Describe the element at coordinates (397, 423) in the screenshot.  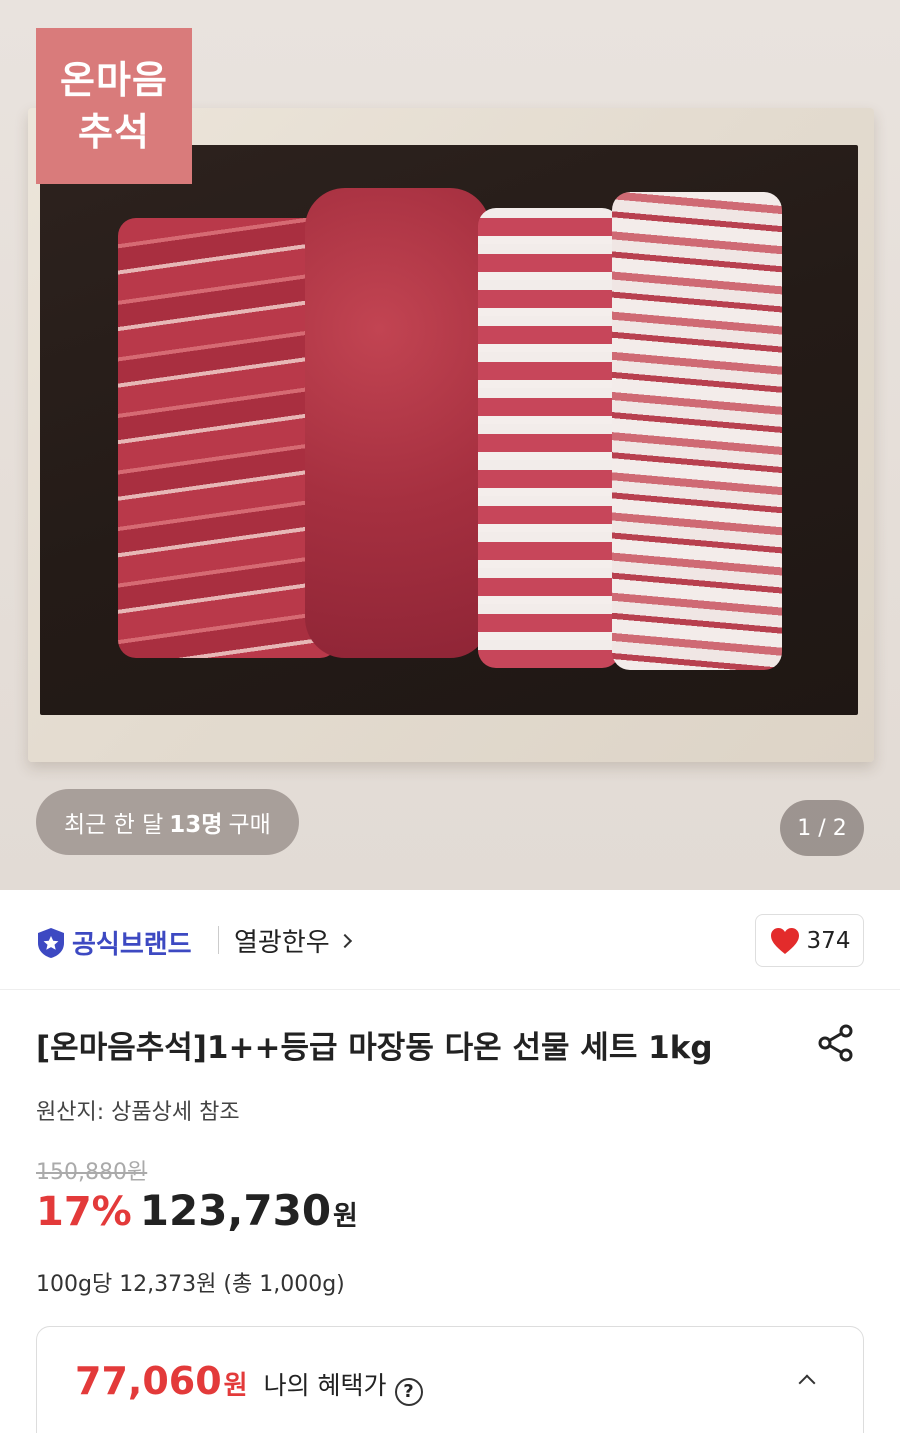
I see `meat-cut-sirloin` at that location.